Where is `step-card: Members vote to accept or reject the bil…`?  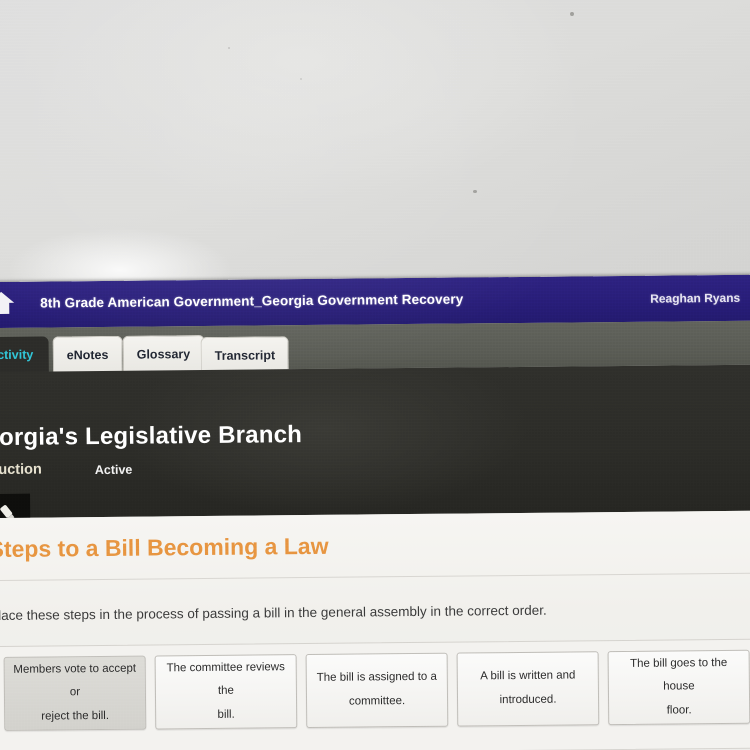 step-card: Members vote to accept or reject the bil… is located at coordinates (75, 693).